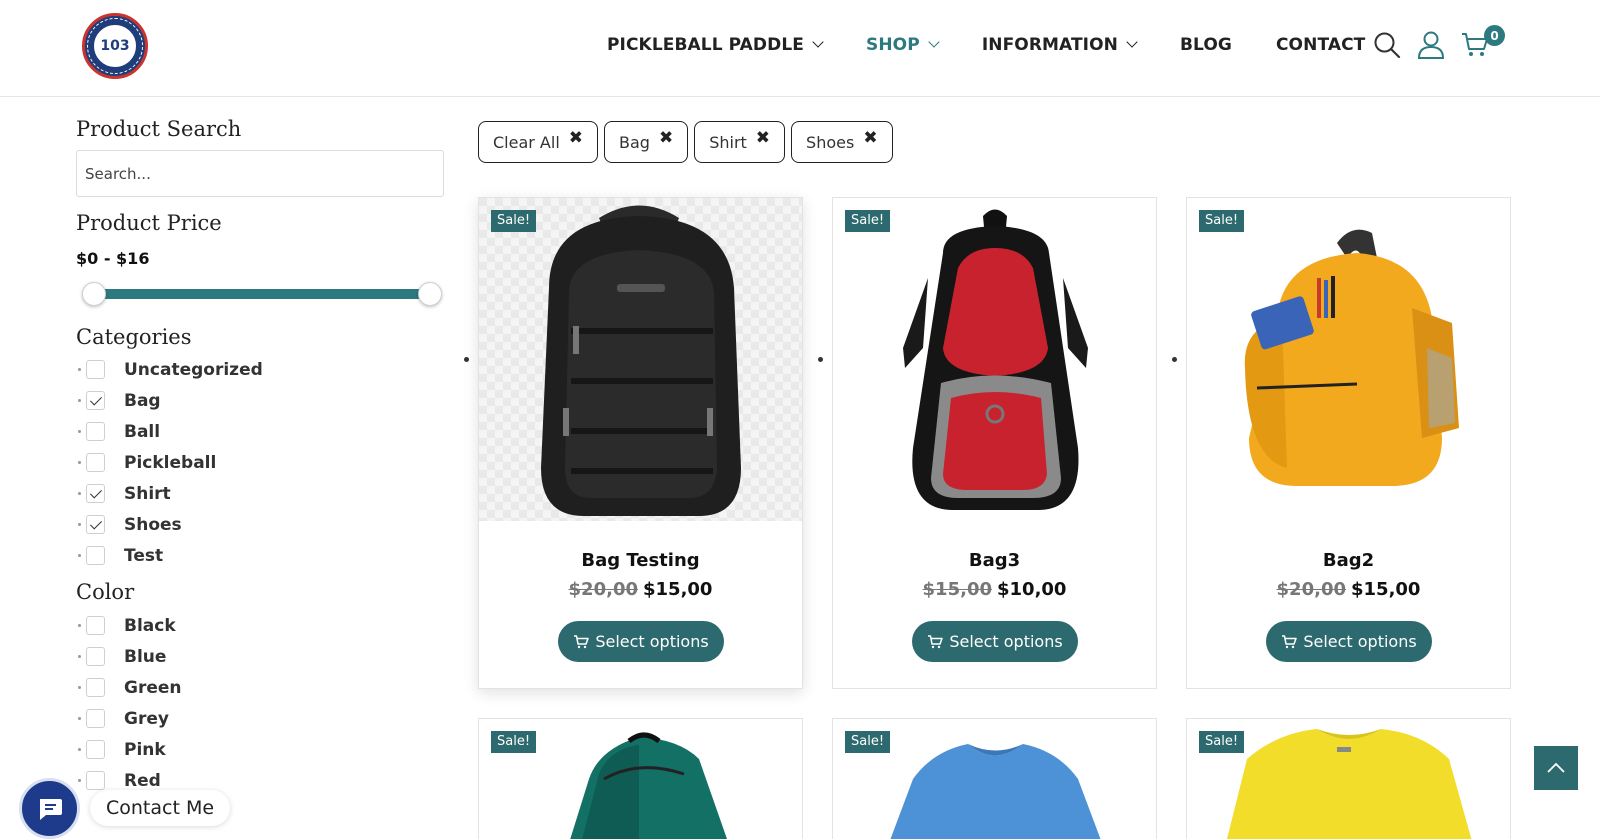  What do you see at coordinates (576, 138) in the screenshot?
I see `remove-icon: ✖` at bounding box center [576, 138].